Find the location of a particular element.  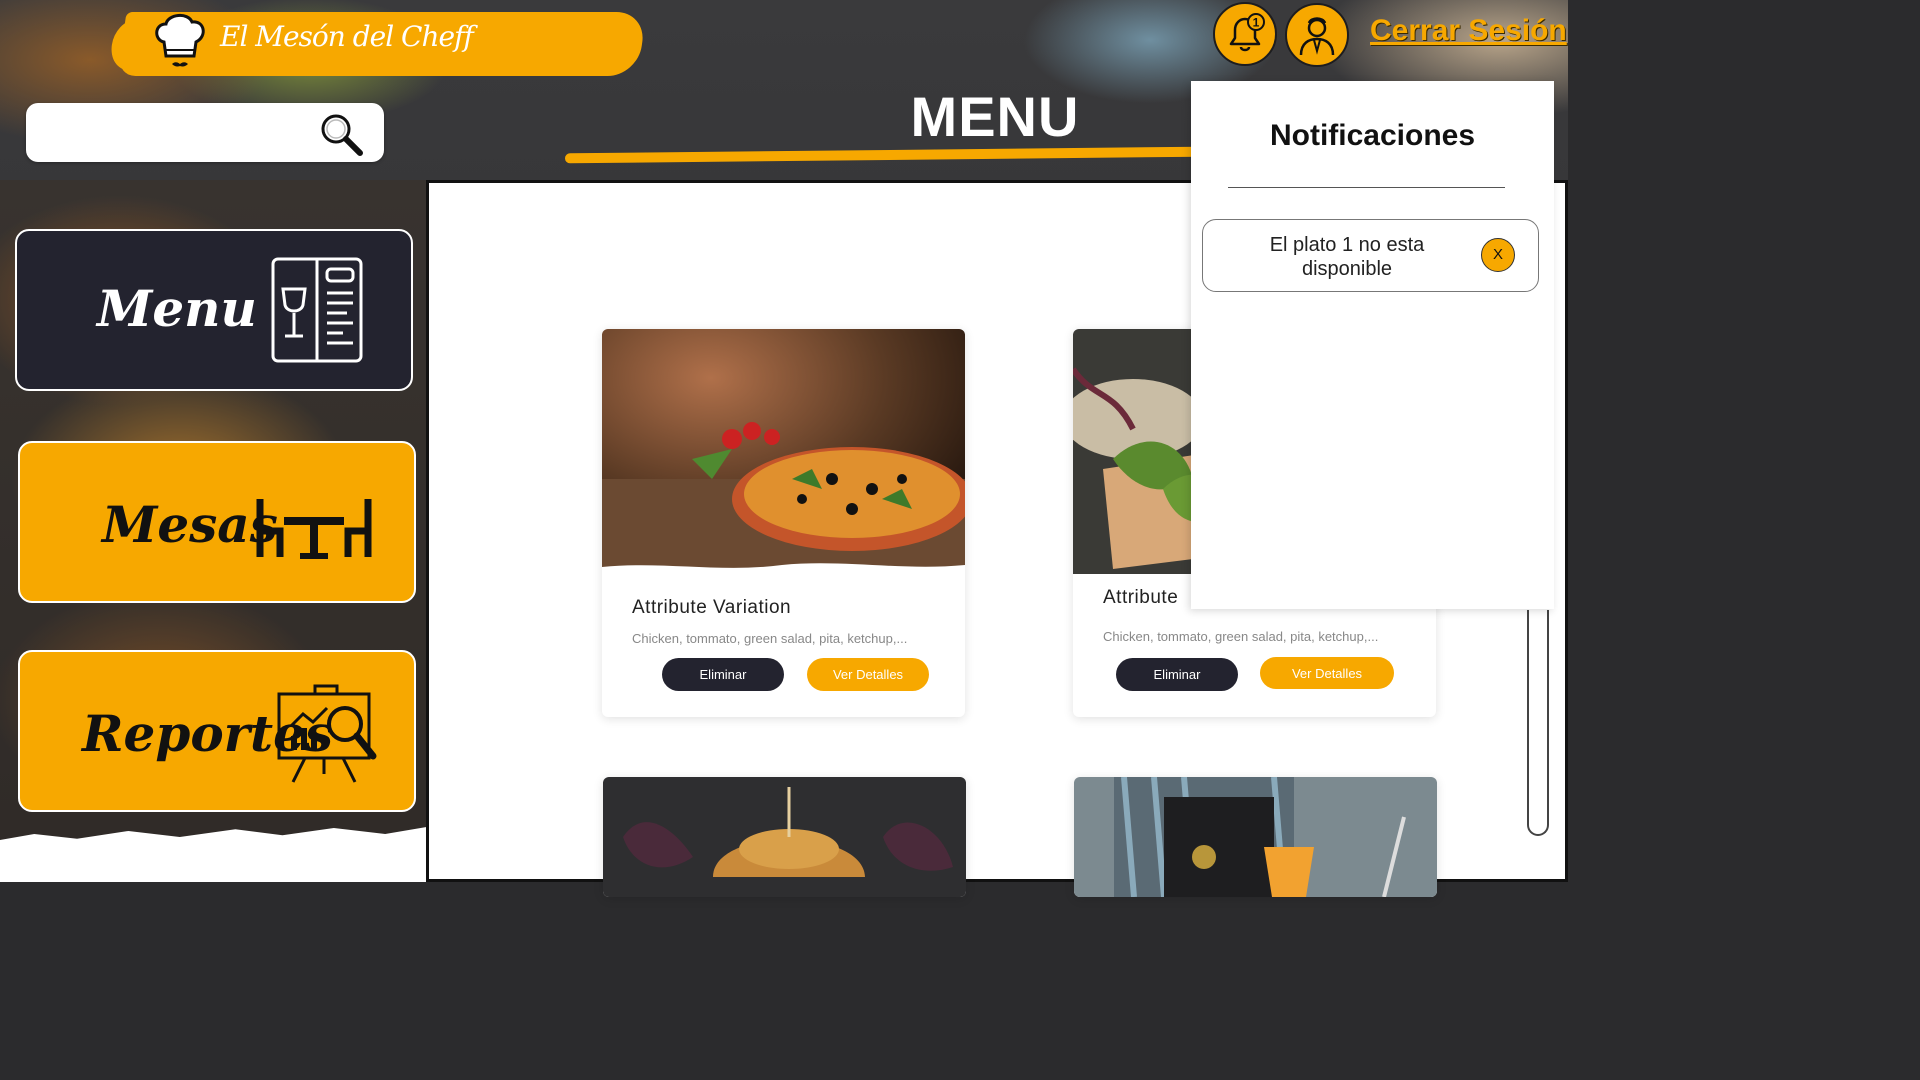

scrollbar is located at coordinates (1538, 723).